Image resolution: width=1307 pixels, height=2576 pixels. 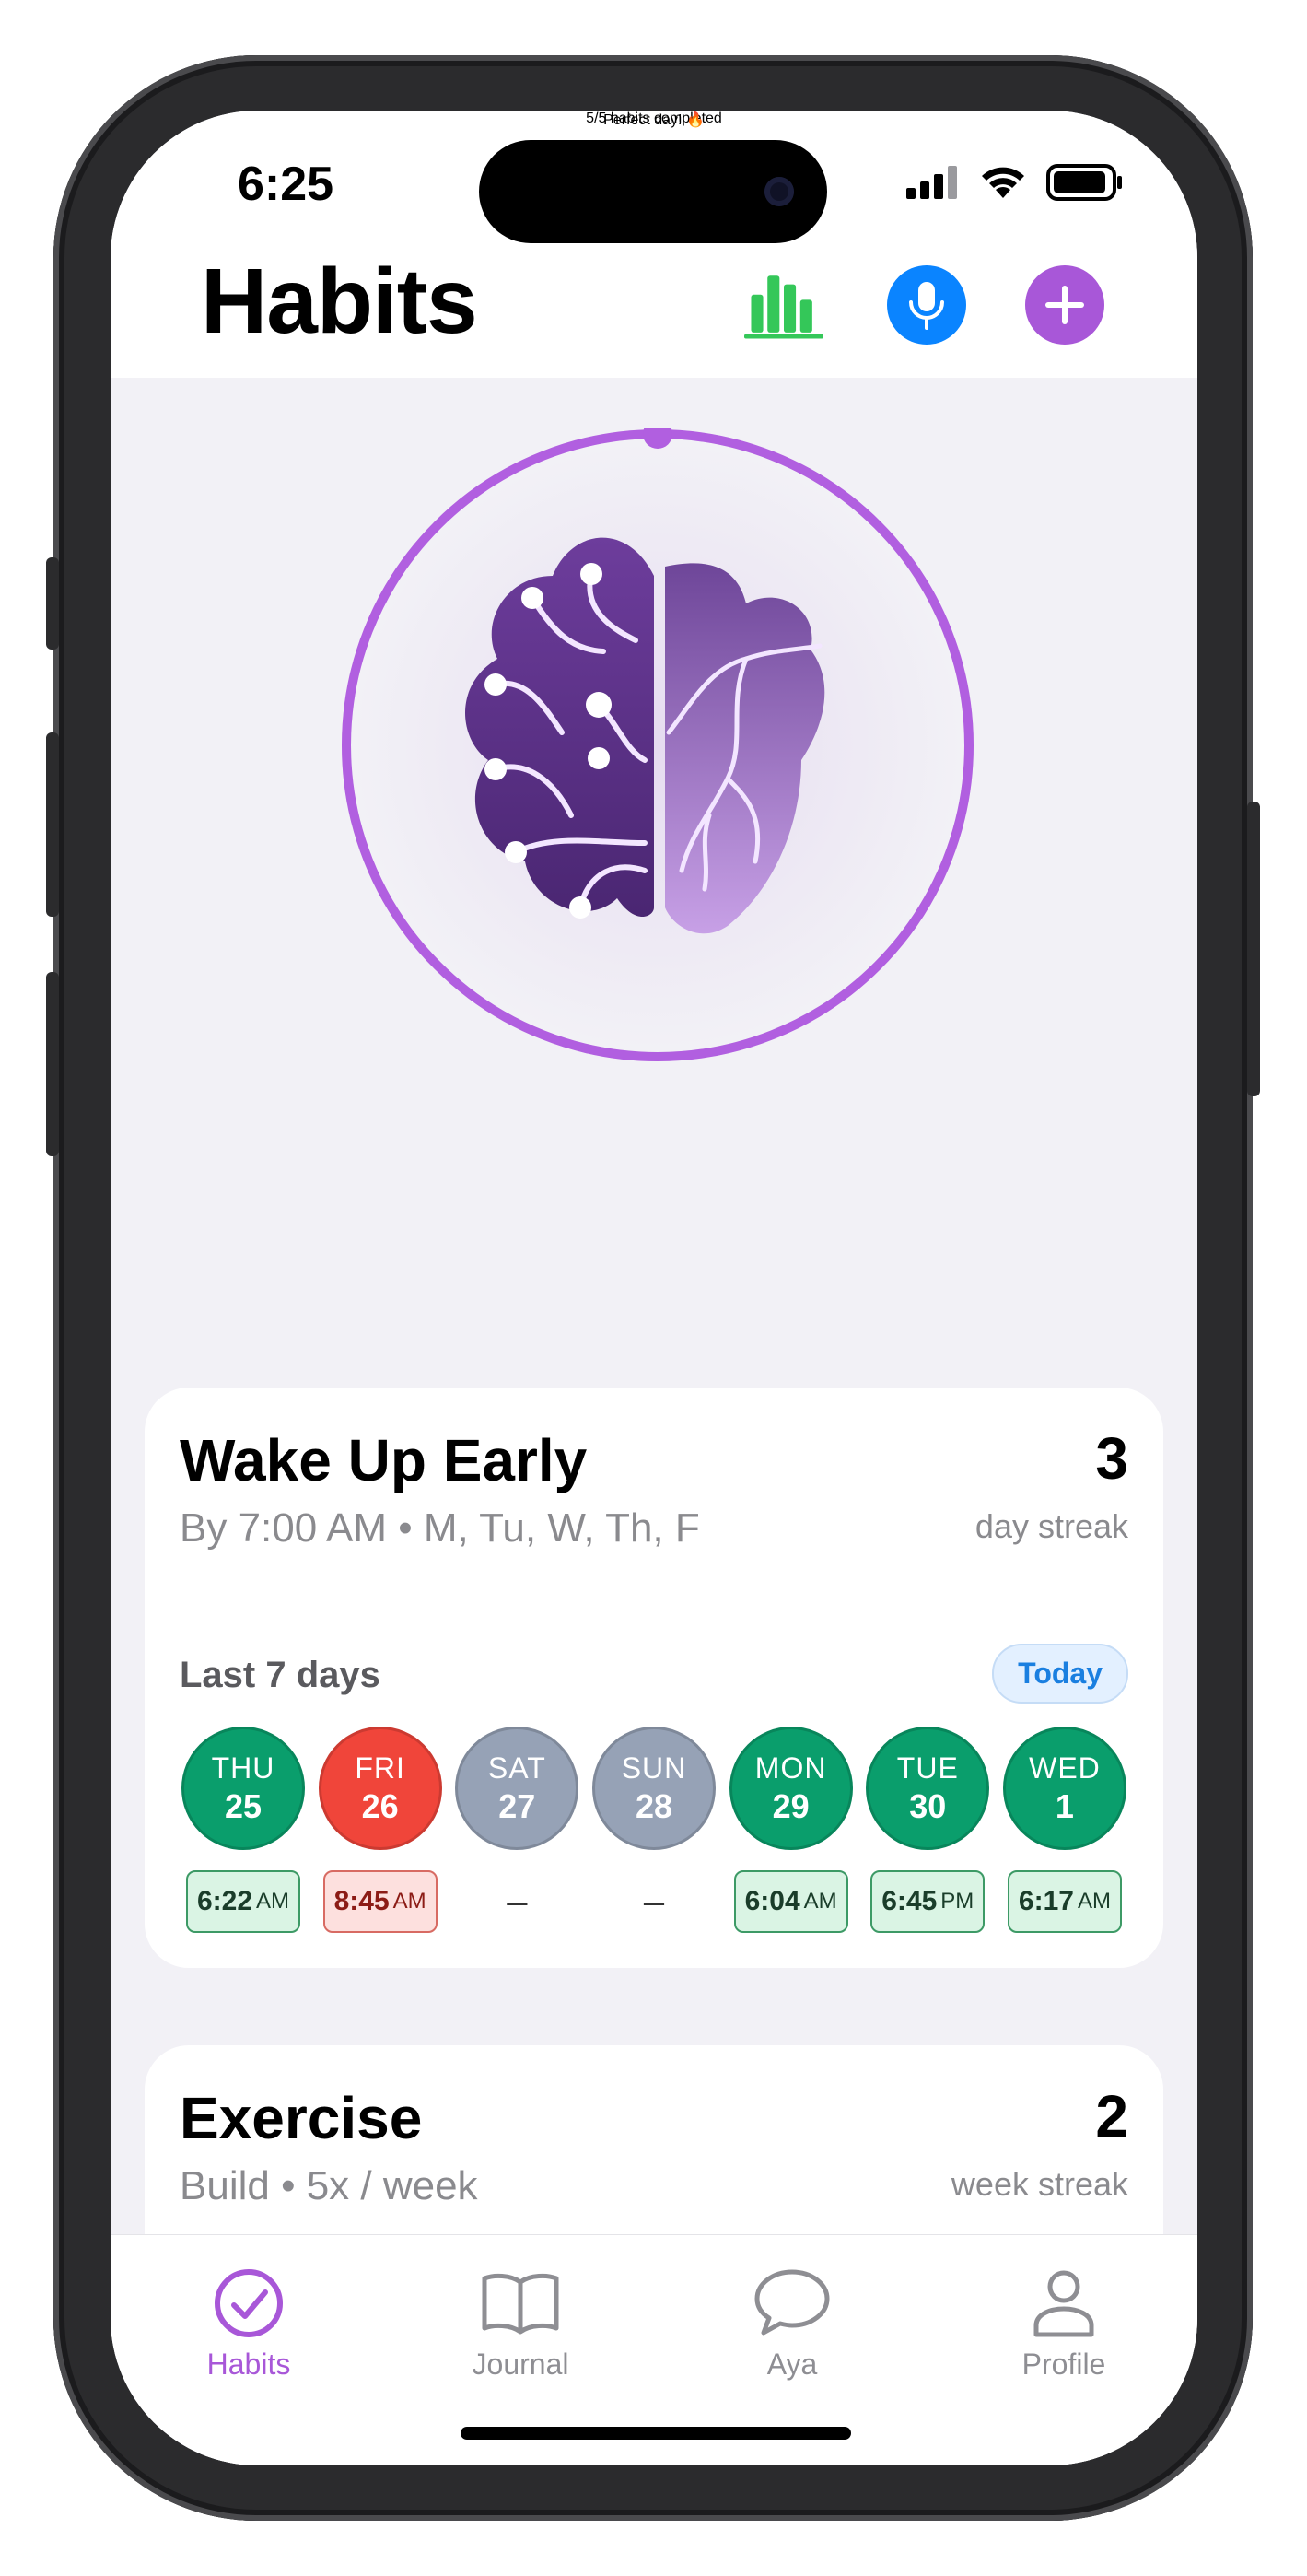 What do you see at coordinates (1064, 1805) in the screenshot?
I see `day-date: 1` at bounding box center [1064, 1805].